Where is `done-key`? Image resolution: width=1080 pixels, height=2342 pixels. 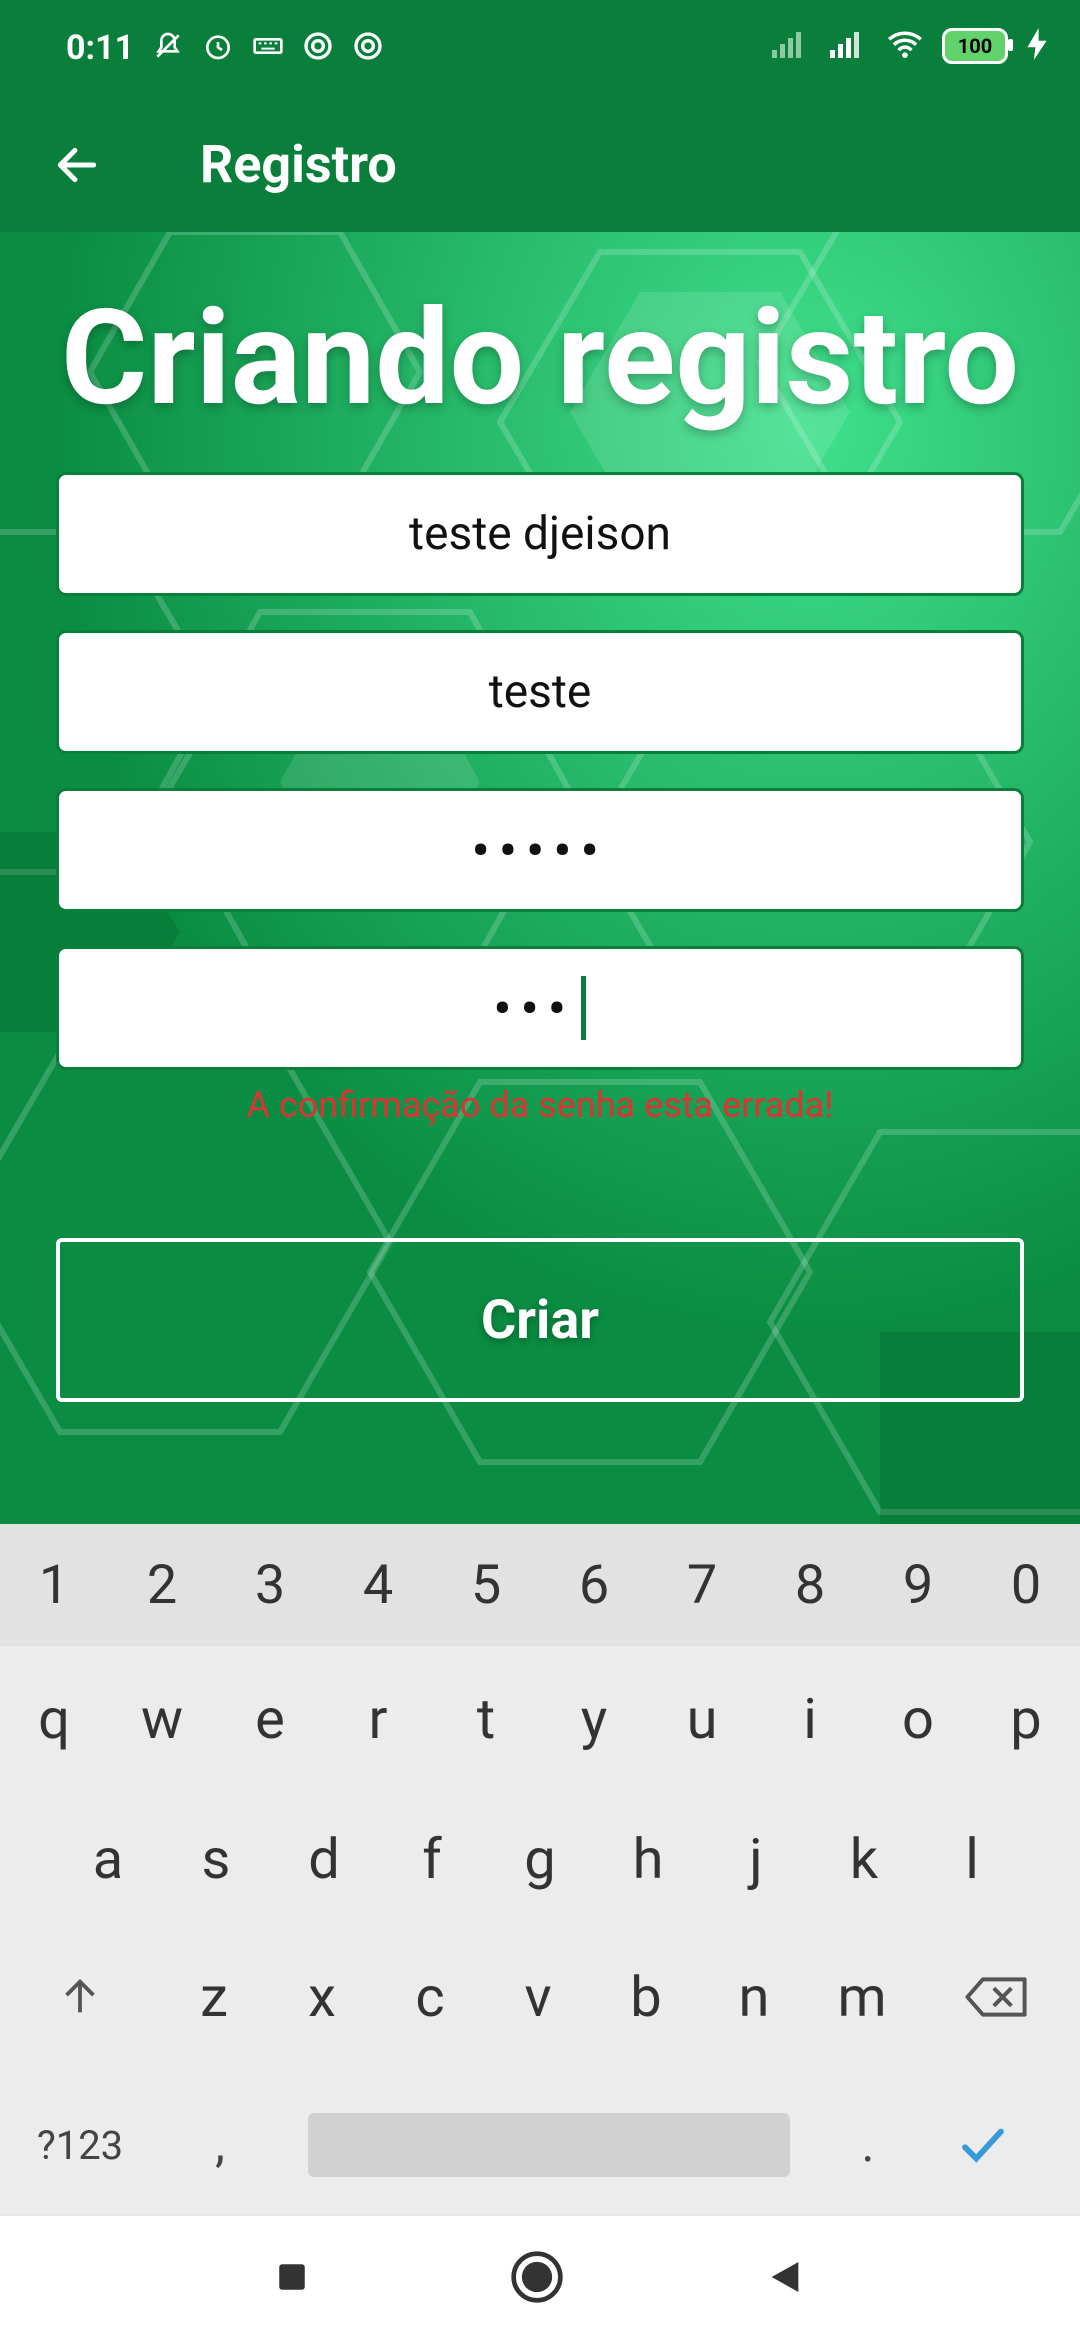
done-key is located at coordinates (983, 2145).